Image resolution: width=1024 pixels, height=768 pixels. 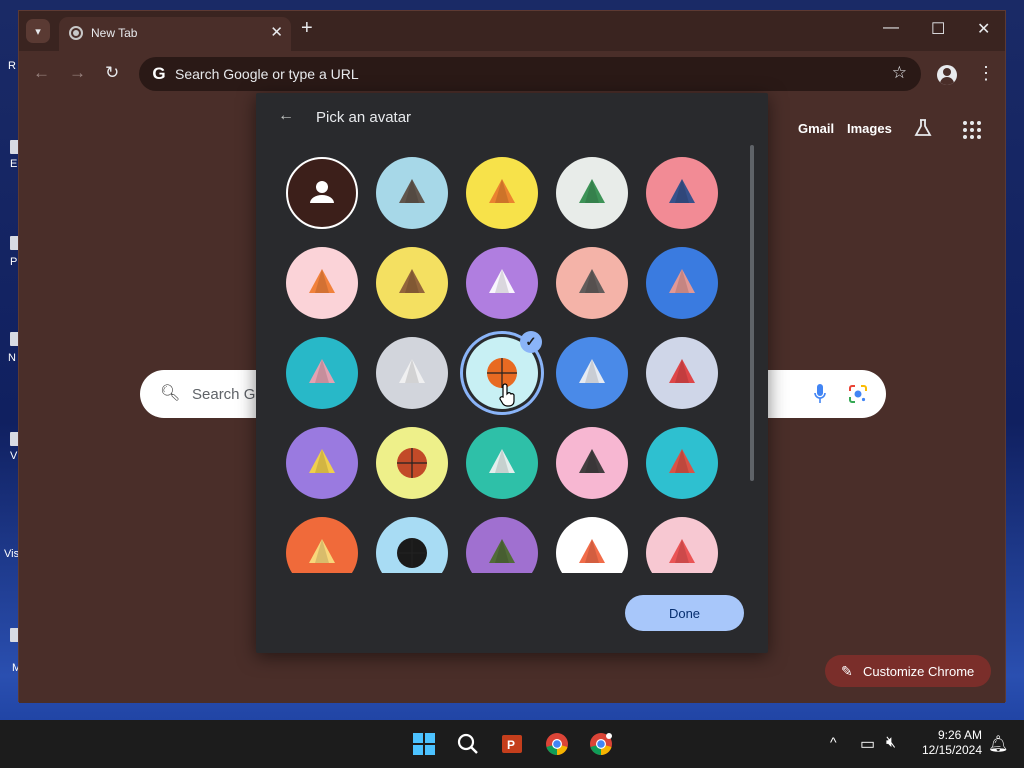 I want to click on close-icon: ✕, so click(x=276, y=32).